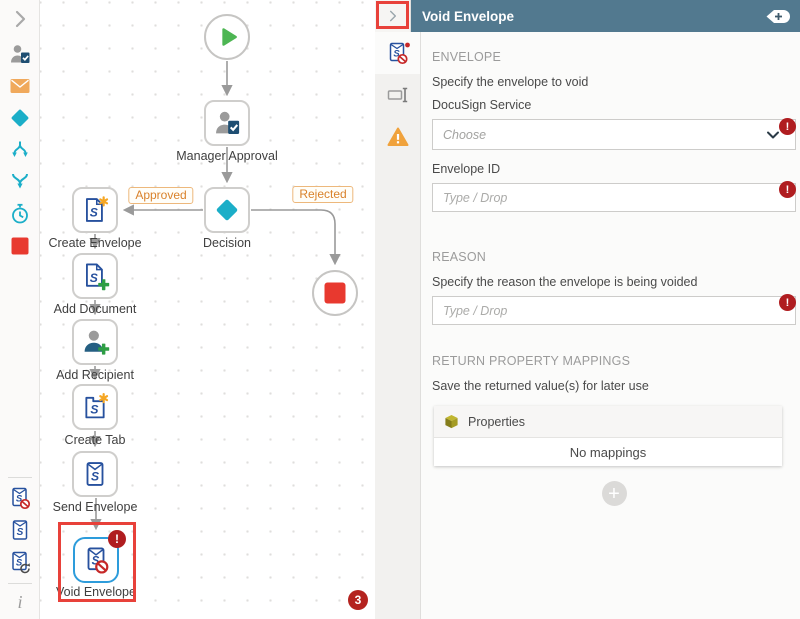 The image size is (800, 619). I want to click on create-tab-icon: S, so click(97, 405).